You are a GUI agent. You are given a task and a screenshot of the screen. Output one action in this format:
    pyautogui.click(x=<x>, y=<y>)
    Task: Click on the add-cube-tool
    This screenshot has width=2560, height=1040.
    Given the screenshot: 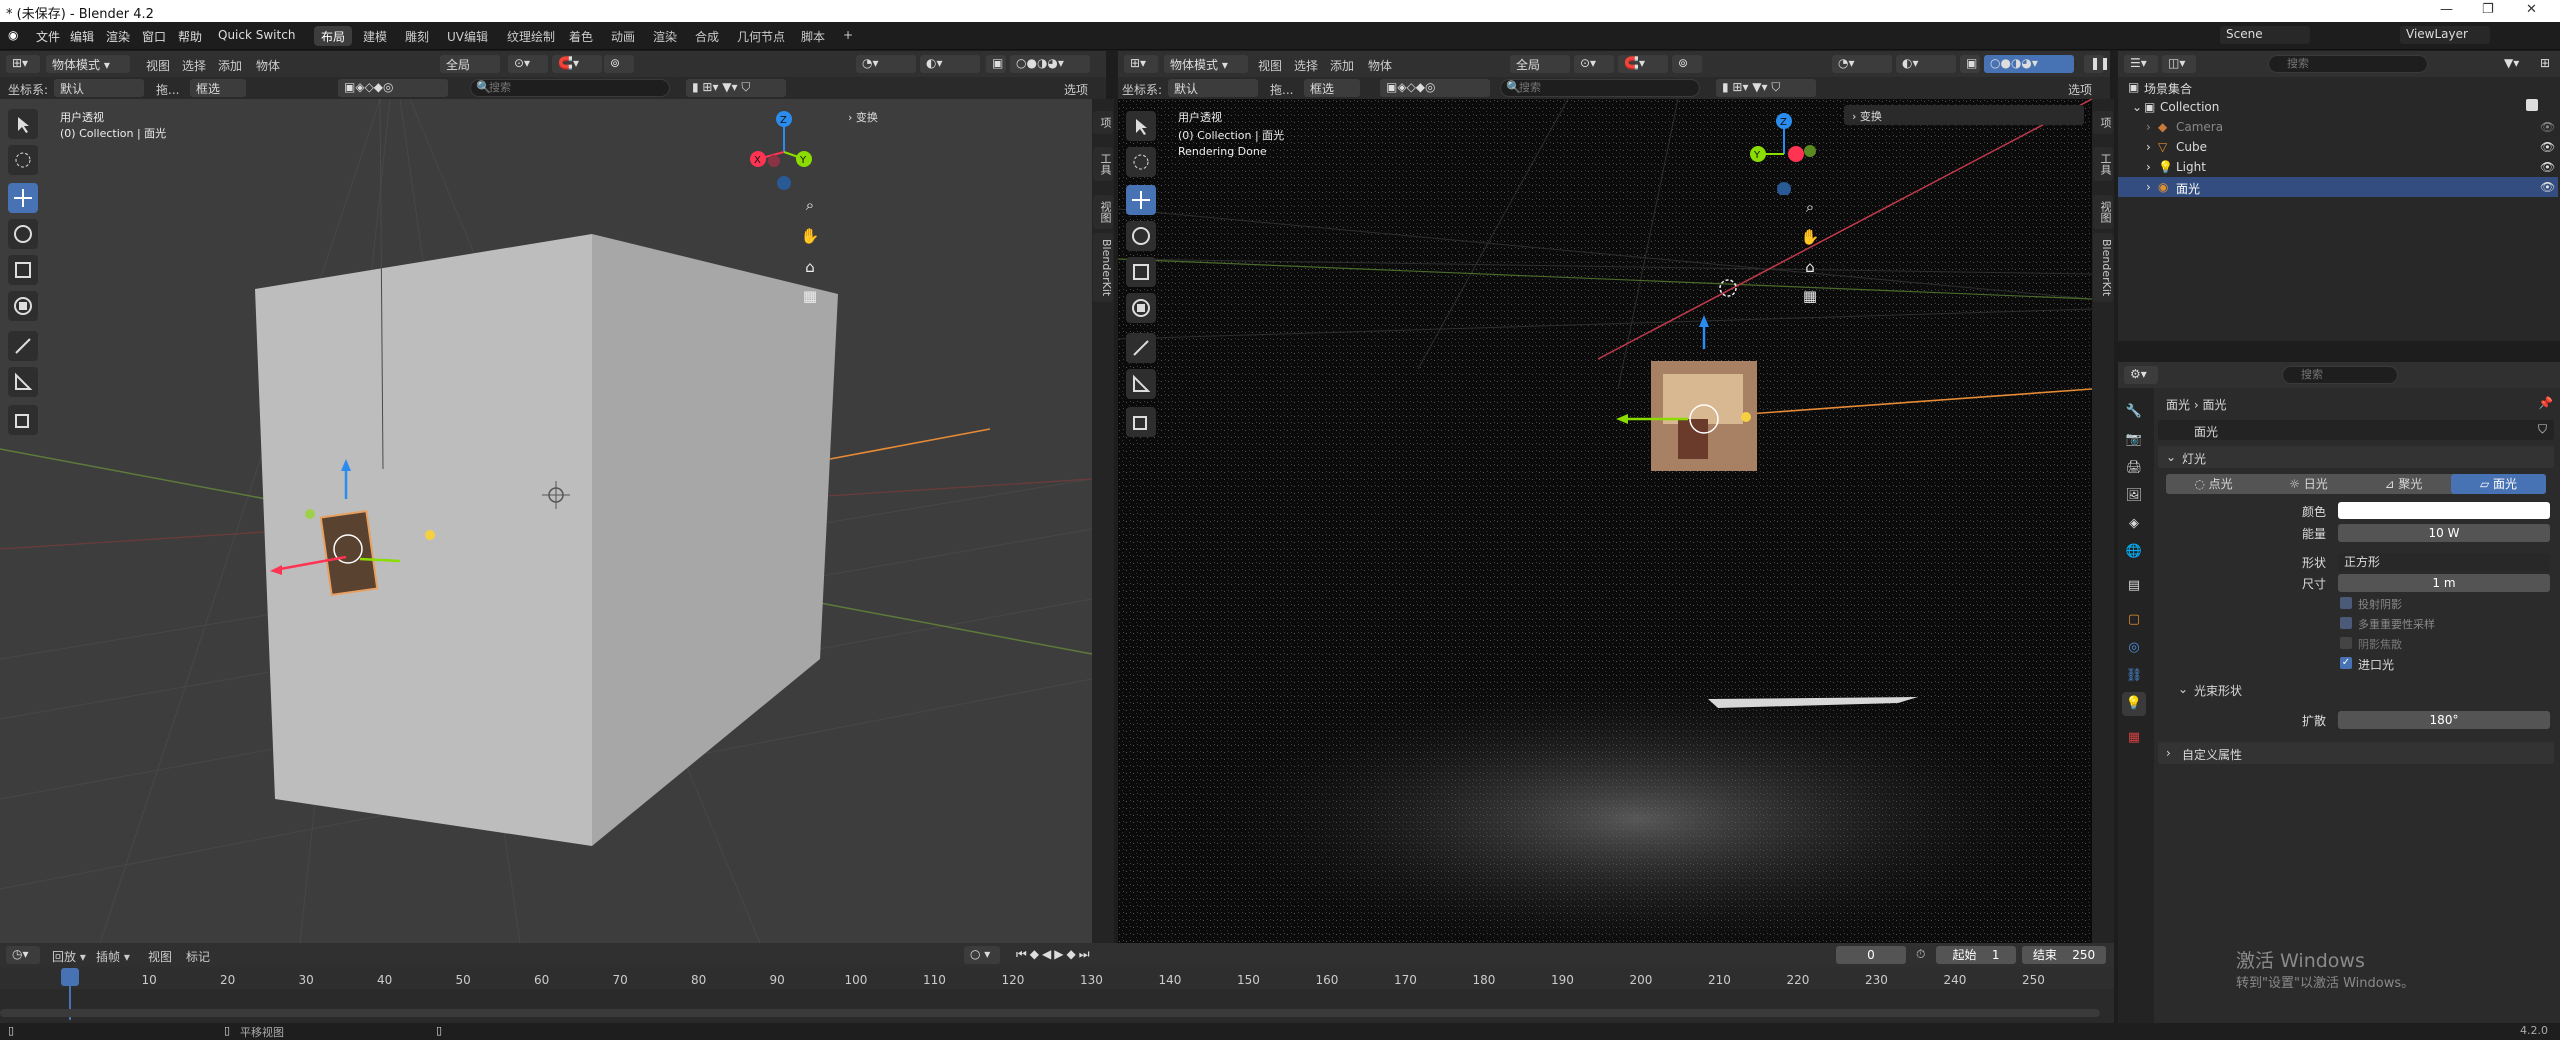 What is the action you would take?
    pyautogui.click(x=1141, y=422)
    